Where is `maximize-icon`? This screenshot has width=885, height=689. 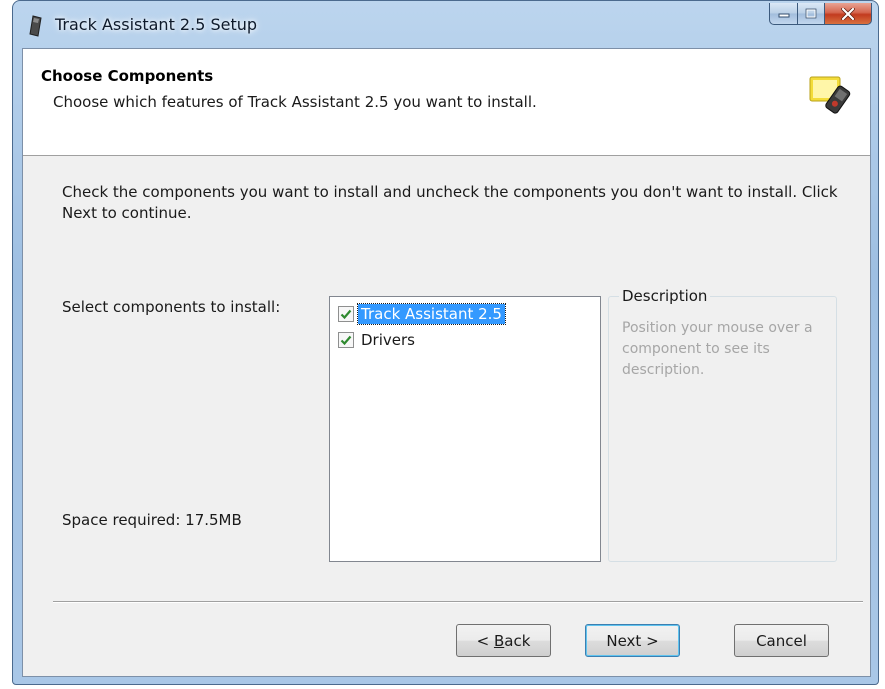
maximize-icon is located at coordinates (811, 13).